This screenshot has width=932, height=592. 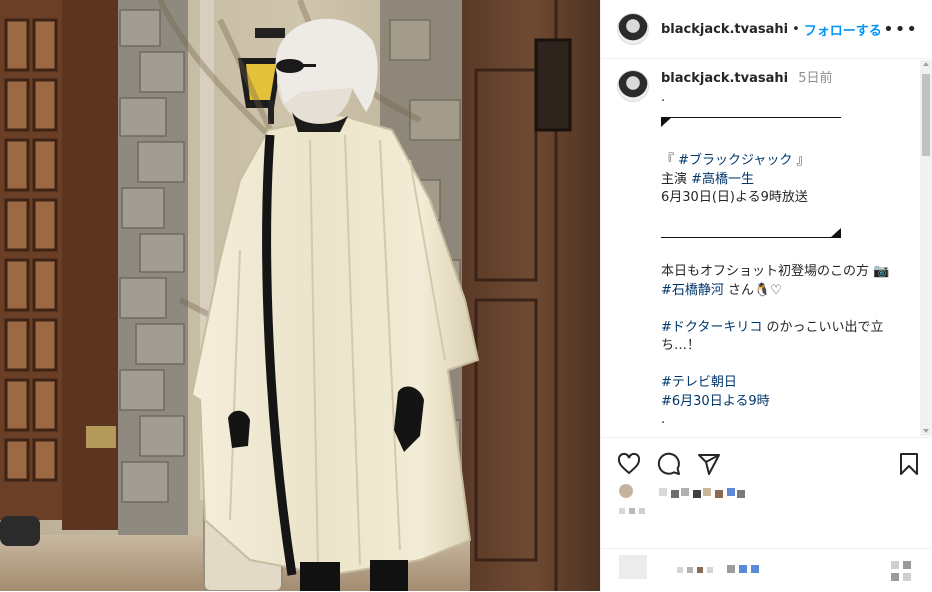 What do you see at coordinates (785, 383) in the screenshot?
I see `caption-line: #テレビ朝日` at bounding box center [785, 383].